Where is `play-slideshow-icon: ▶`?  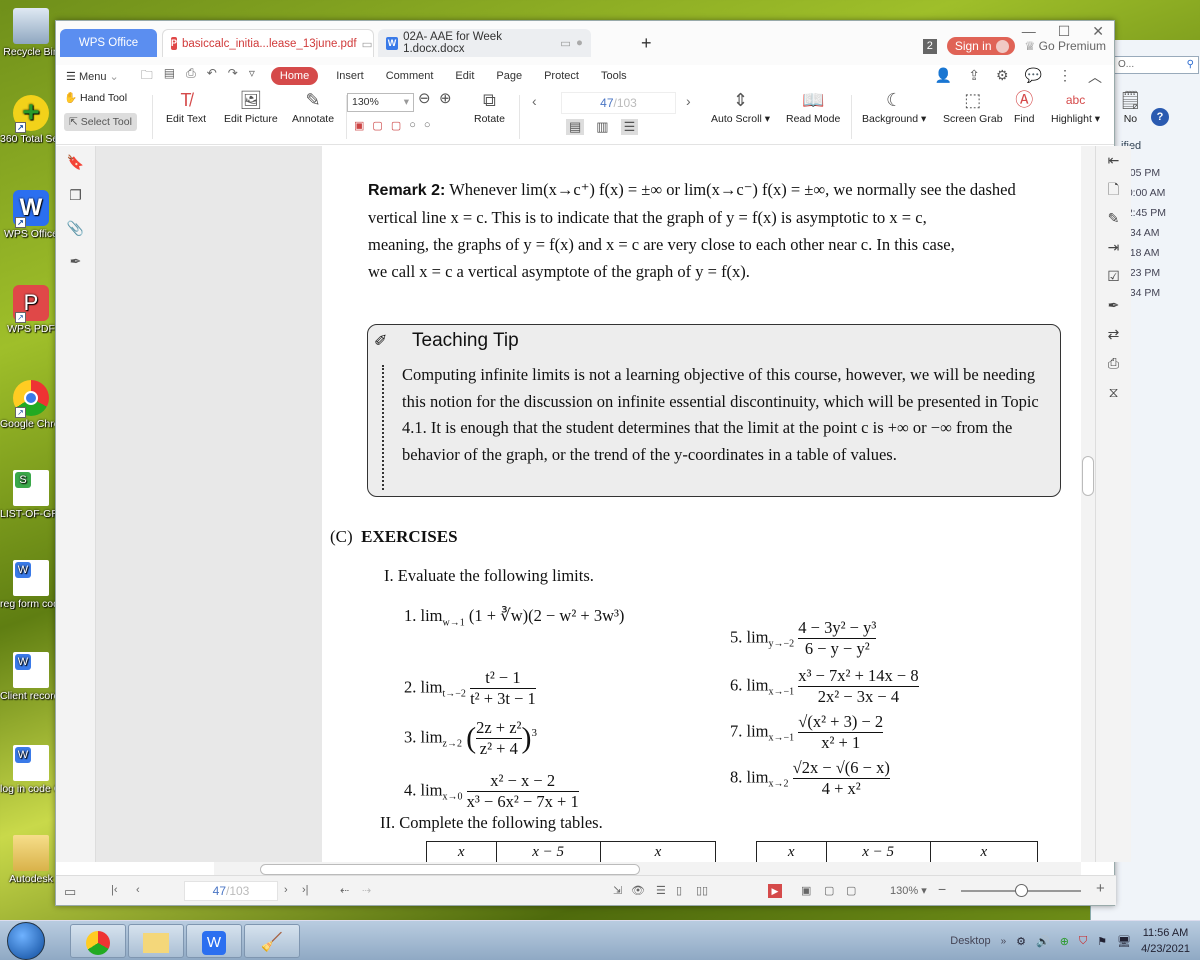
play-slideshow-icon: ▶ is located at coordinates (775, 891).